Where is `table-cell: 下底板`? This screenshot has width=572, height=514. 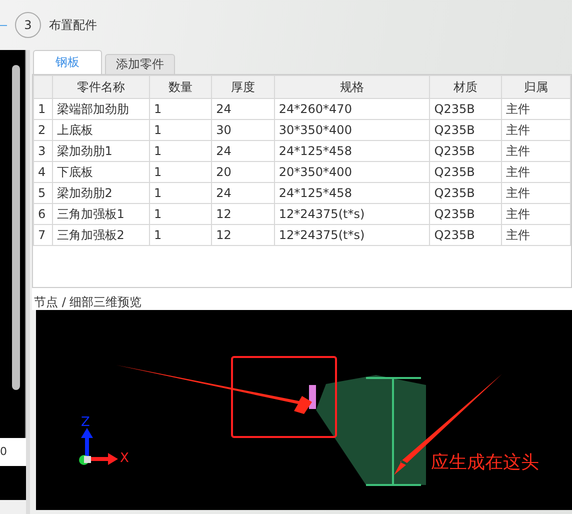
table-cell: 下底板 is located at coordinates (101, 172).